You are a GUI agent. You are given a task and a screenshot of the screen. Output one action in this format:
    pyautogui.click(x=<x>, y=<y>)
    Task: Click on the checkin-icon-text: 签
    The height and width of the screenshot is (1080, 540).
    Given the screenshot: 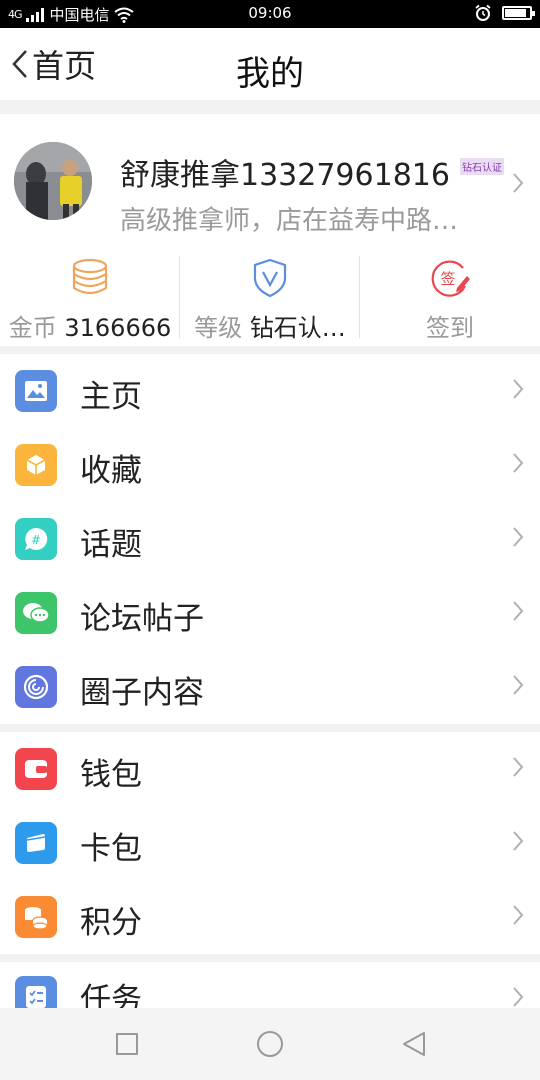 What is the action you would take?
    pyautogui.click(x=447, y=279)
    